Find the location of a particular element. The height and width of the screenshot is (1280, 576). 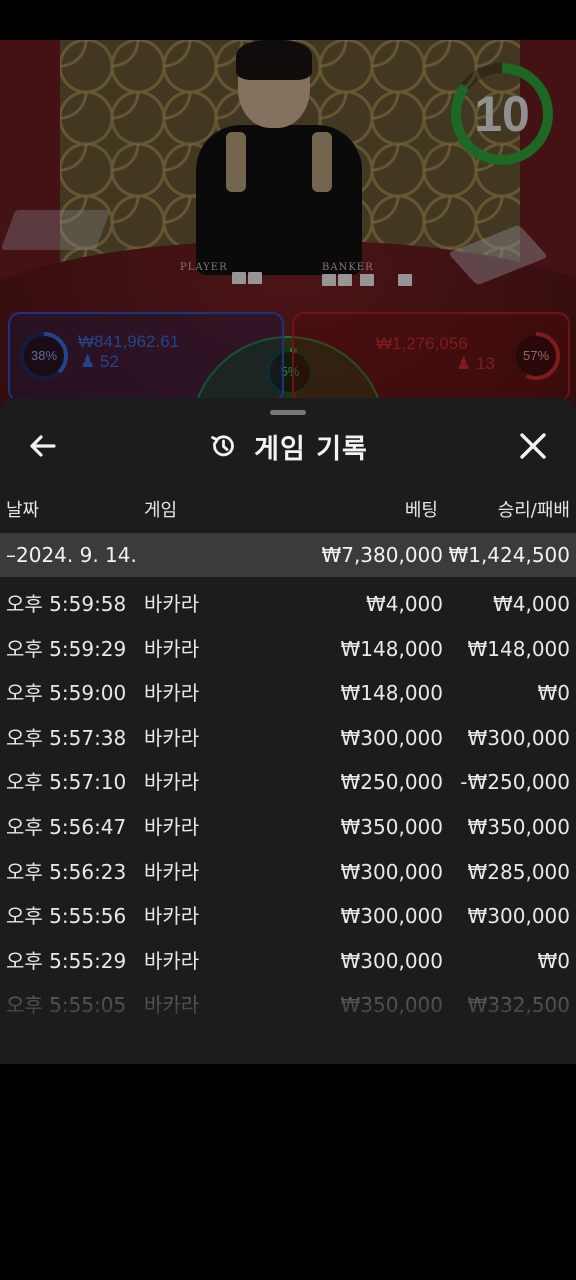

date-group-row: –2024. 9. 14. ₩7,380,000 ₩1,424,500 is located at coordinates (288, 555).